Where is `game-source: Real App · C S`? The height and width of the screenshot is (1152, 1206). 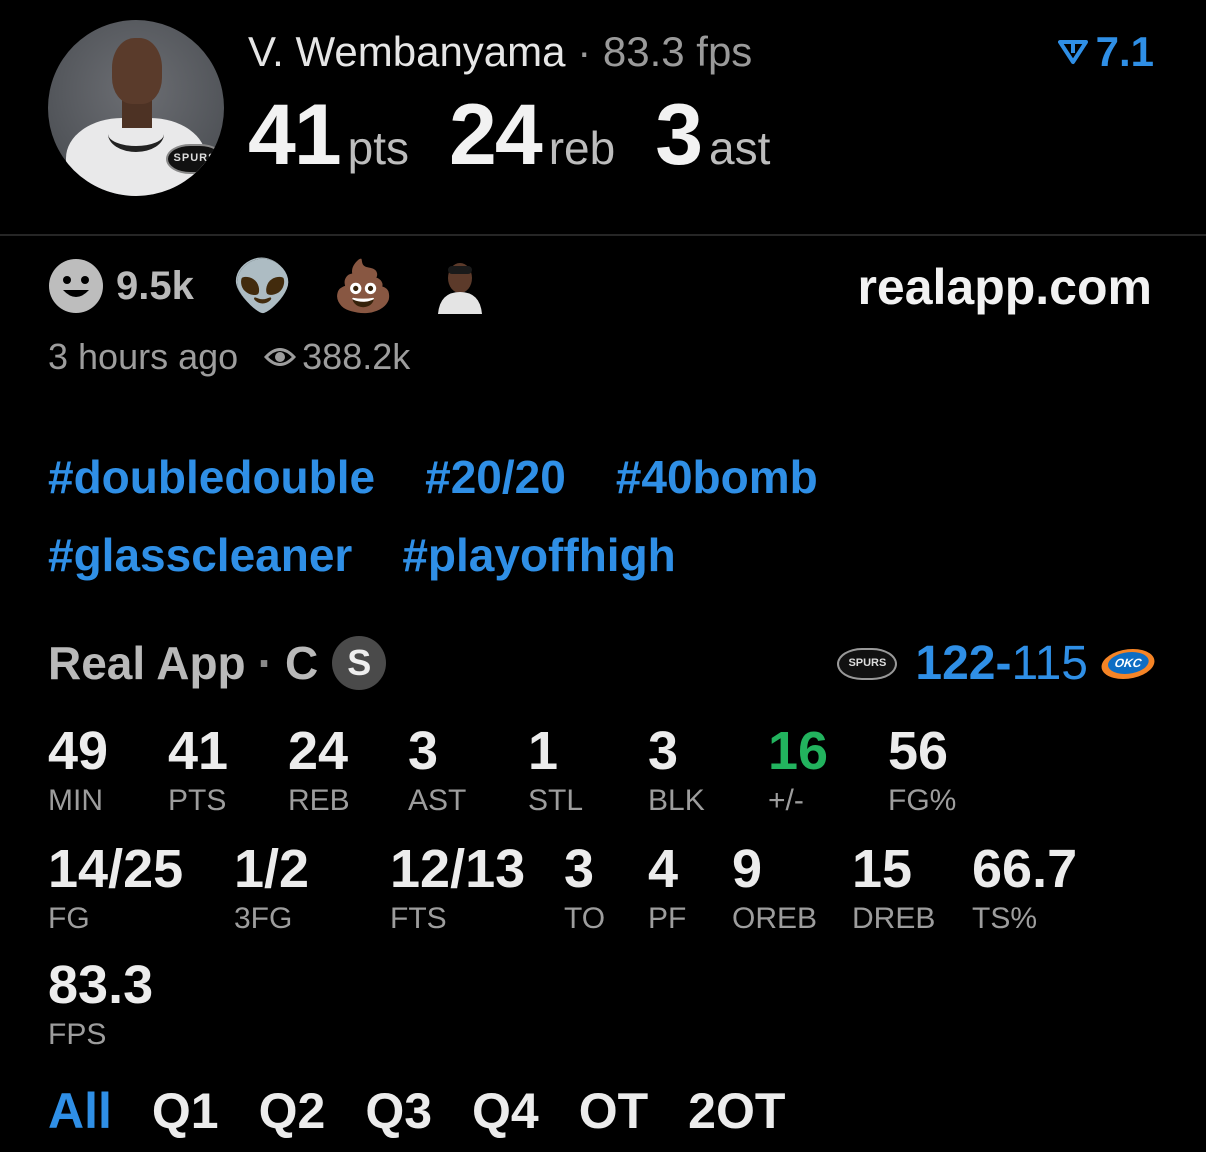 game-source: Real App · C S is located at coordinates (217, 663).